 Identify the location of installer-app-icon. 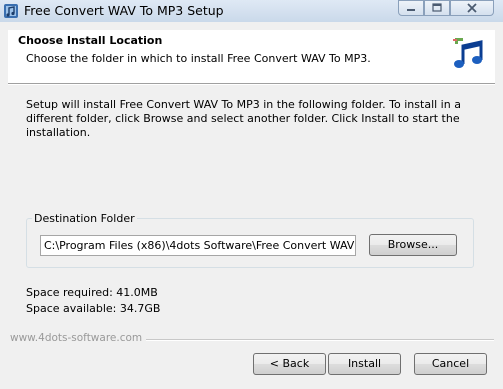
(11, 11).